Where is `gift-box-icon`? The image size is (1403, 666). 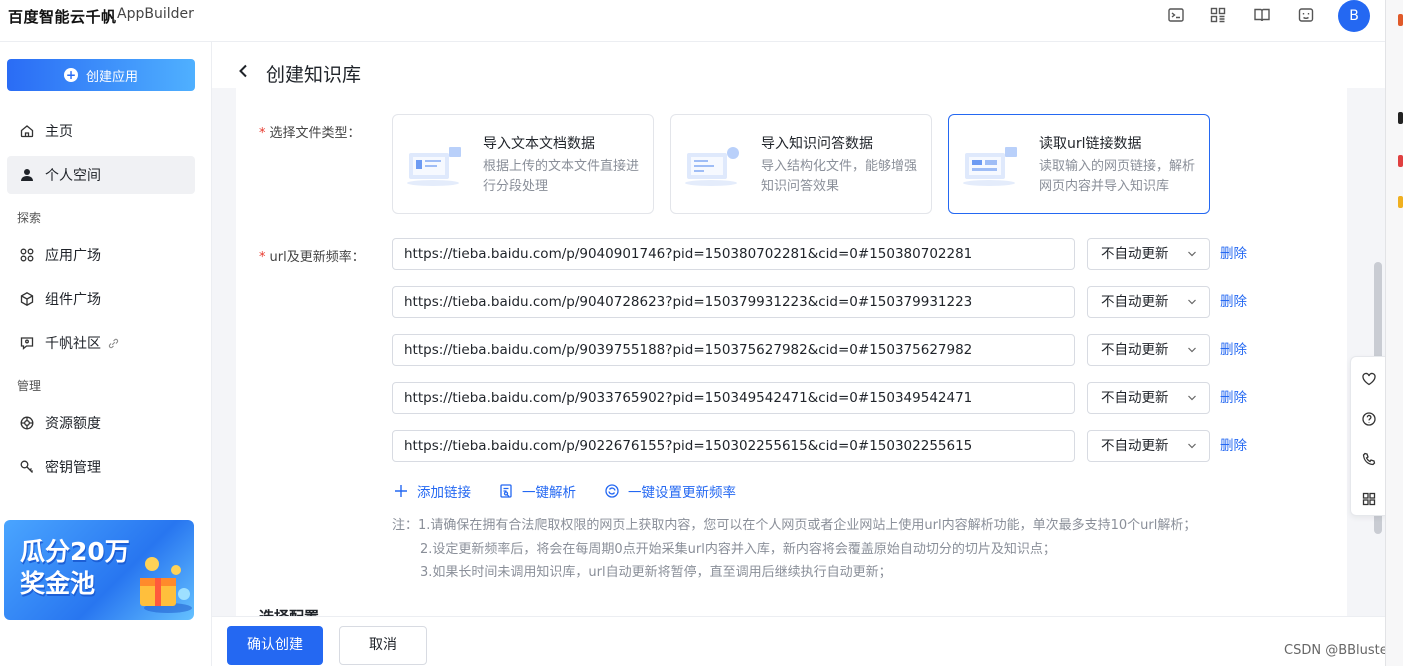
gift-box-icon is located at coordinates (166, 585).